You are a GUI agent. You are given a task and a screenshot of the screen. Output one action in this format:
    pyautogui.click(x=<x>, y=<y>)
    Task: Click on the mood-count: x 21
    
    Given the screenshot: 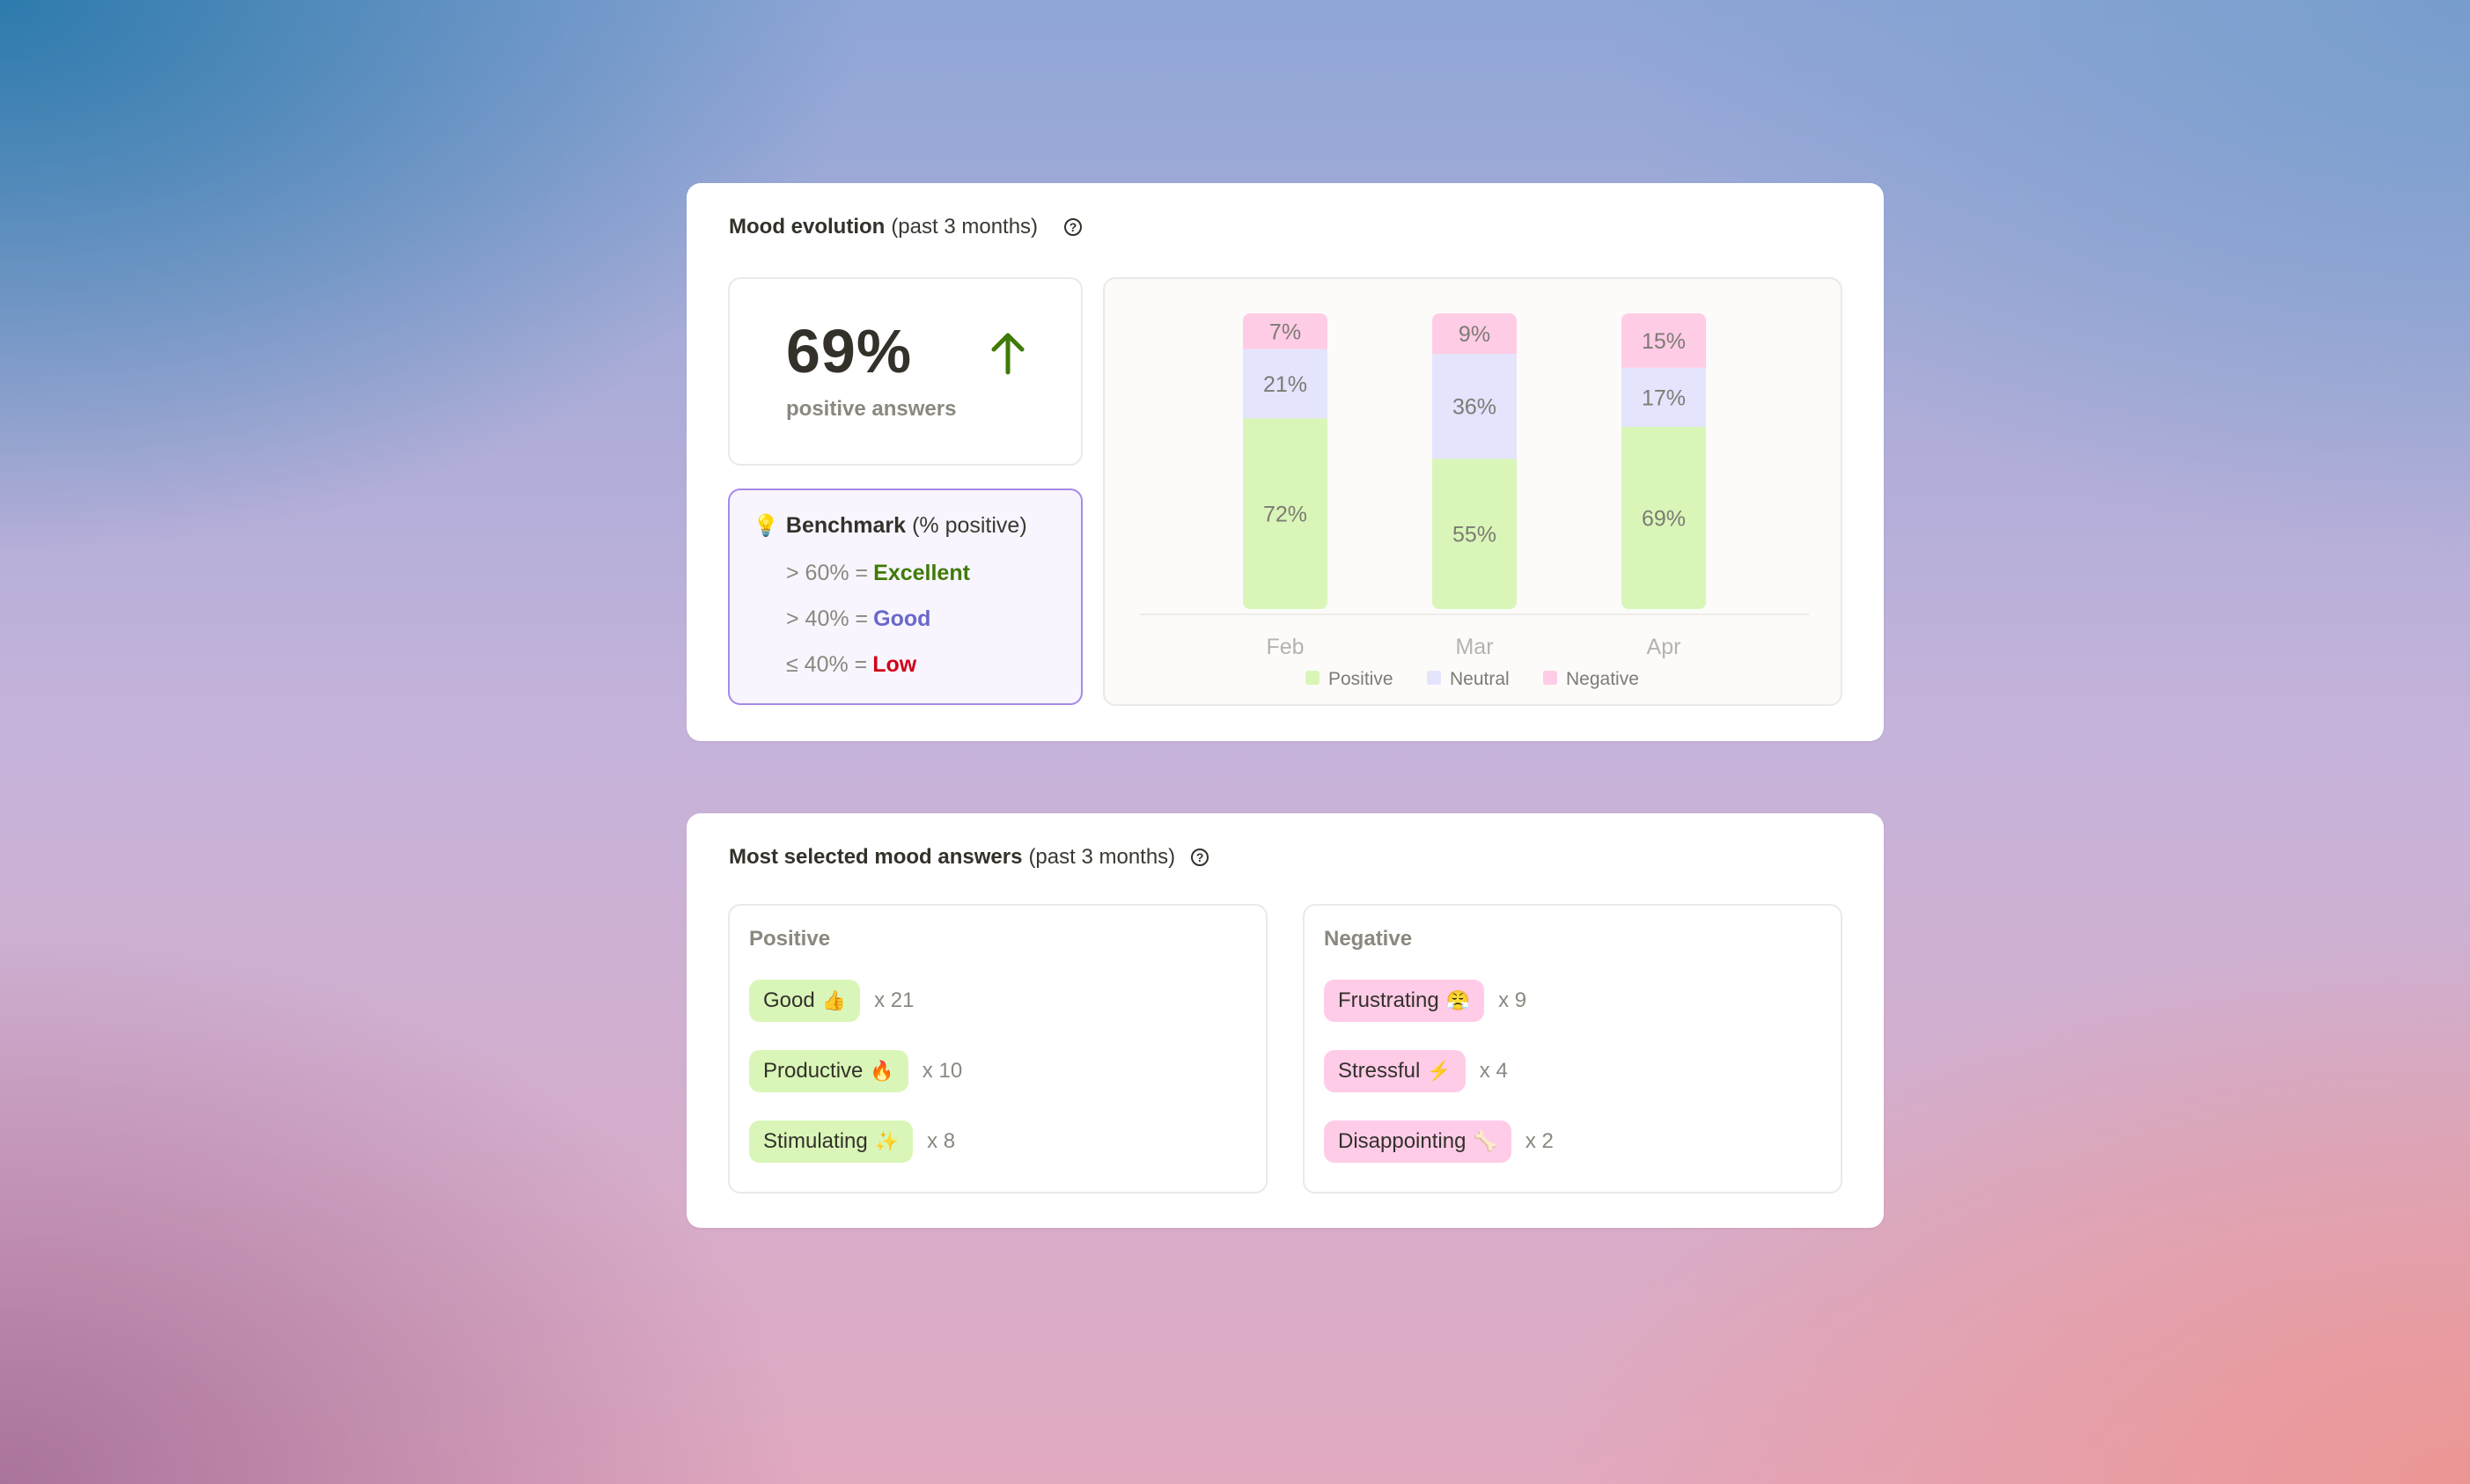 What is the action you would take?
    pyautogui.click(x=894, y=1000)
    